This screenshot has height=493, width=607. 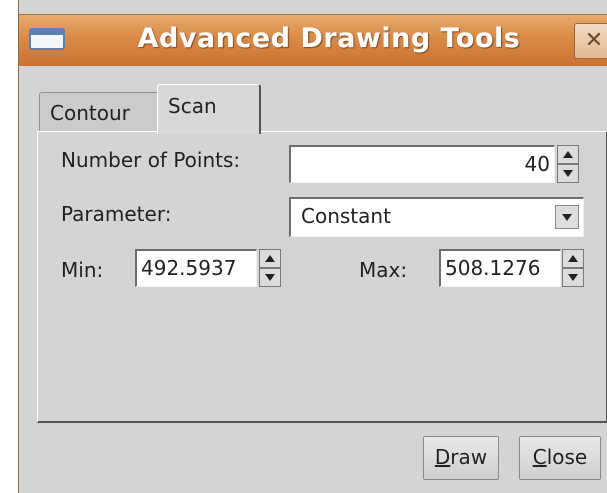 What do you see at coordinates (82, 270) in the screenshot?
I see `min-label: Min:` at bounding box center [82, 270].